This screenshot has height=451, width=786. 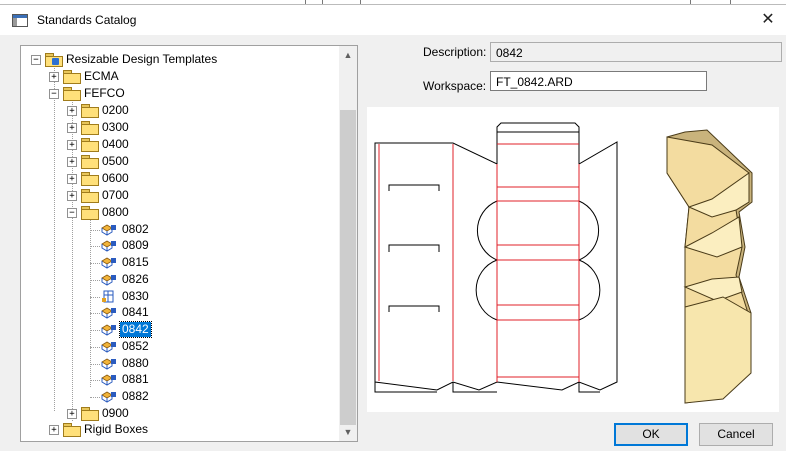 I want to click on tree-node-label: ECMA, so click(x=101, y=76).